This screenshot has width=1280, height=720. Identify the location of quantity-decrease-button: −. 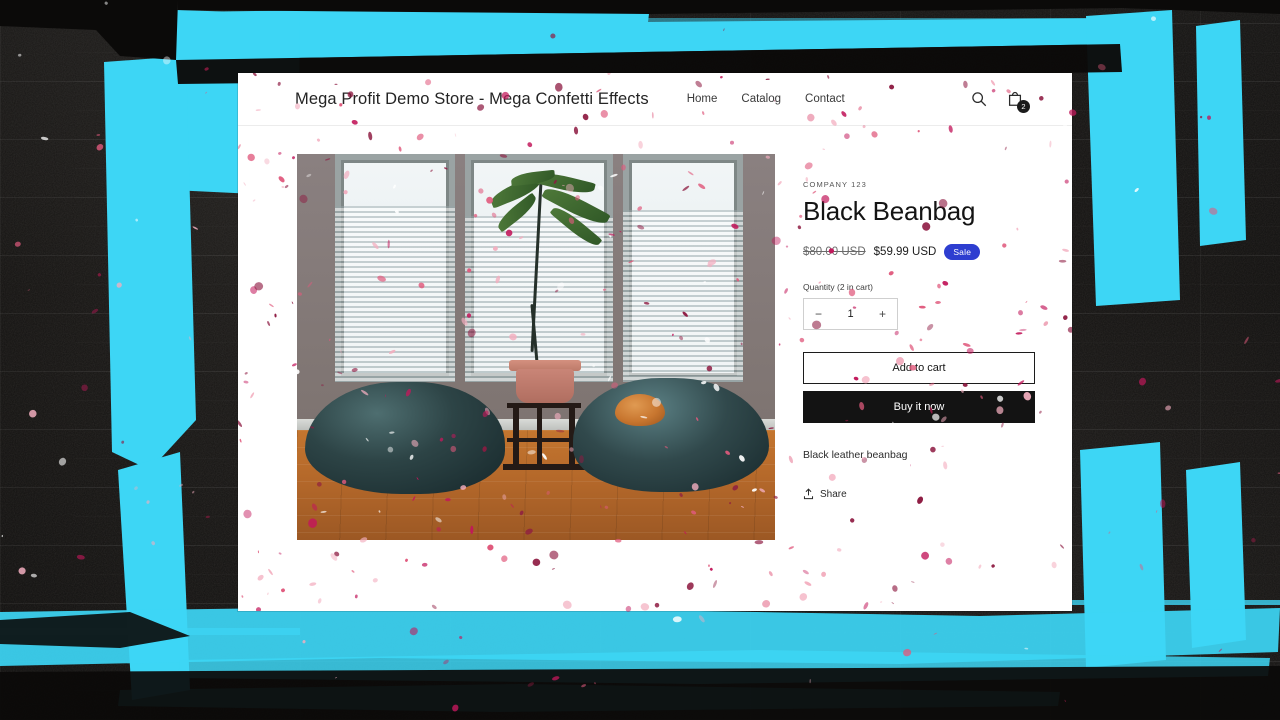
(818, 314).